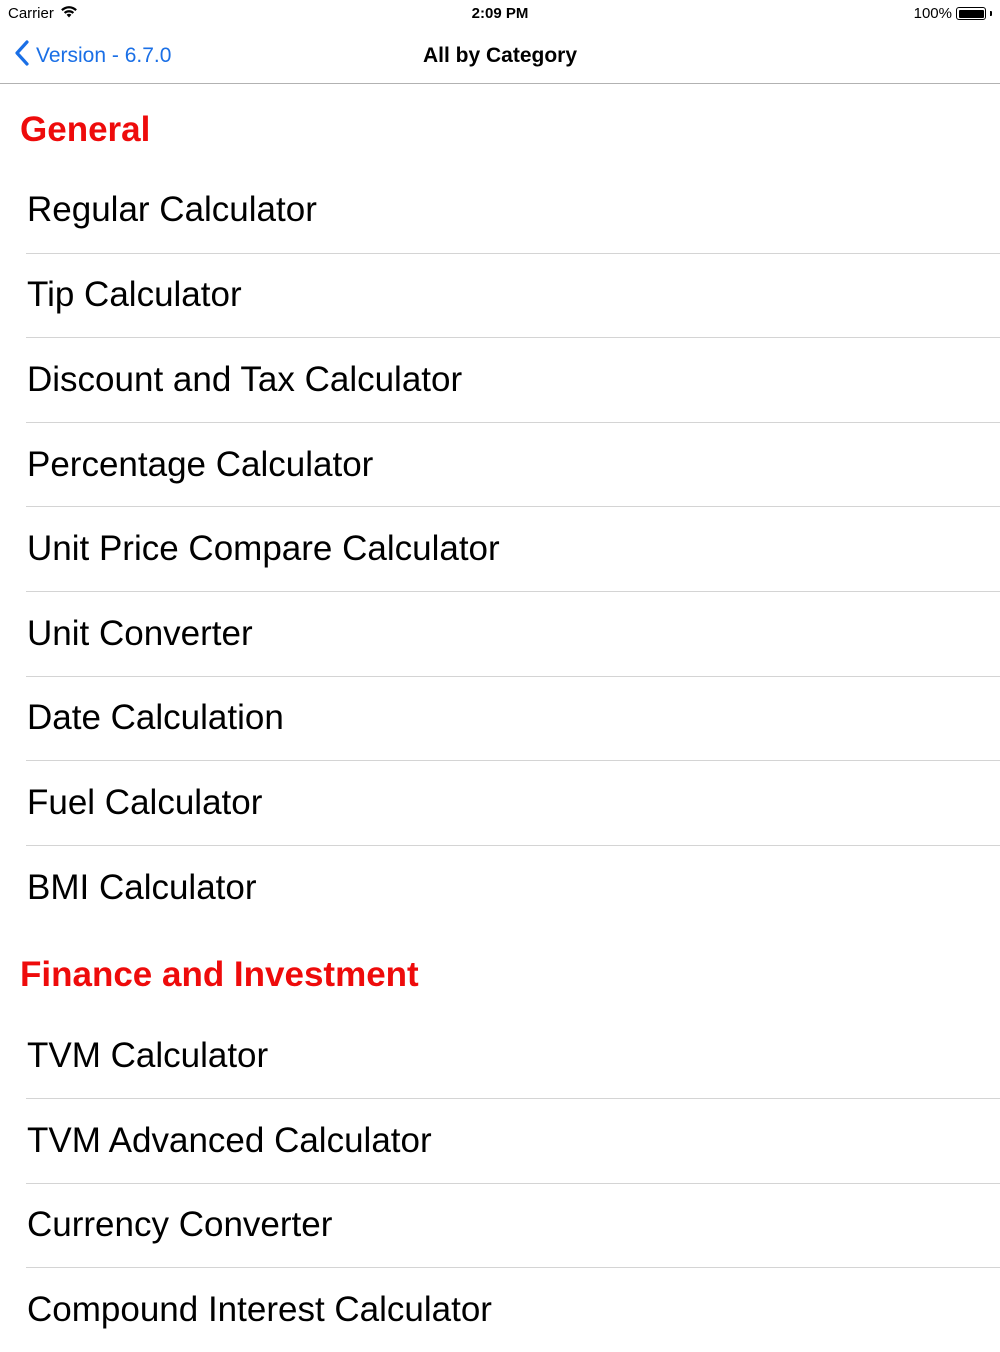 Image resolution: width=1000 pixels, height=1352 pixels. I want to click on list-item-label: Currency Converter, so click(180, 1225).